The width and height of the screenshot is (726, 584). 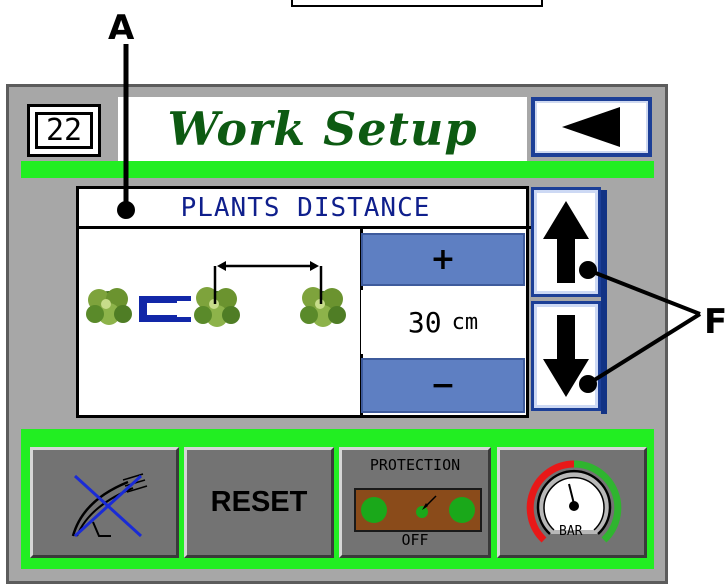 I want to click on protection-graphic, so click(x=418, y=509).